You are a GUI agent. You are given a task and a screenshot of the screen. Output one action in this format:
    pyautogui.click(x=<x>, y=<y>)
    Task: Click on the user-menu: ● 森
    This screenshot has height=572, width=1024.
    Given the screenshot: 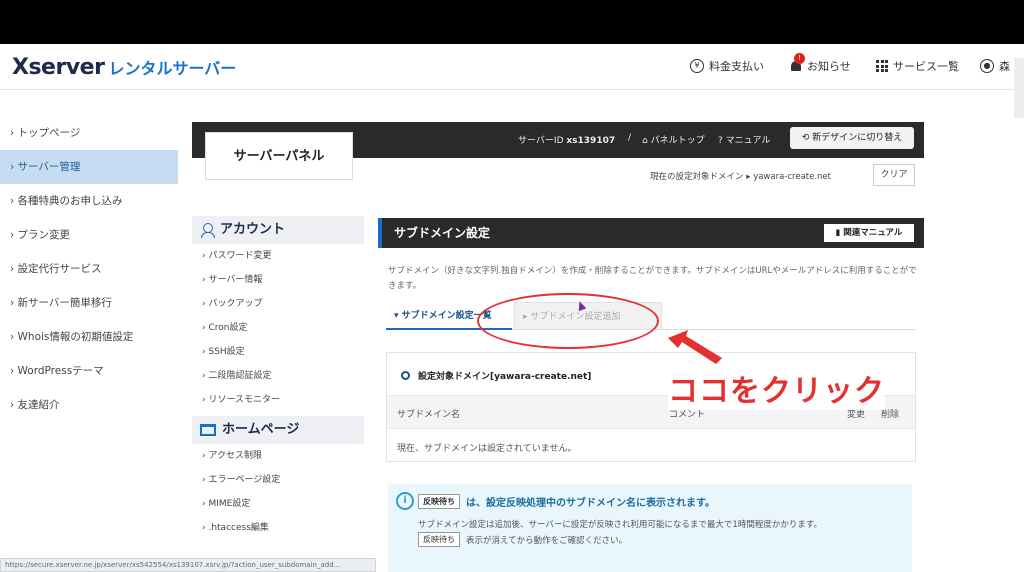 What is the action you would take?
    pyautogui.click(x=995, y=66)
    